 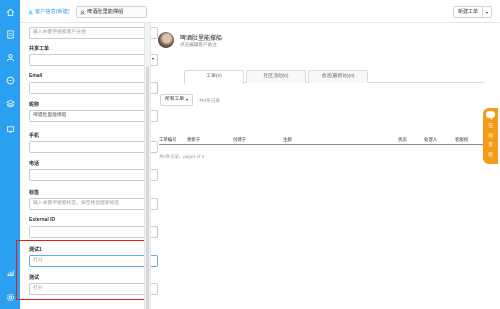 What do you see at coordinates (260, 11) in the screenshot?
I see `top-bar: 客户信息(新建) 啤酒肚里能撑船 新建工单 ▾` at bounding box center [260, 11].